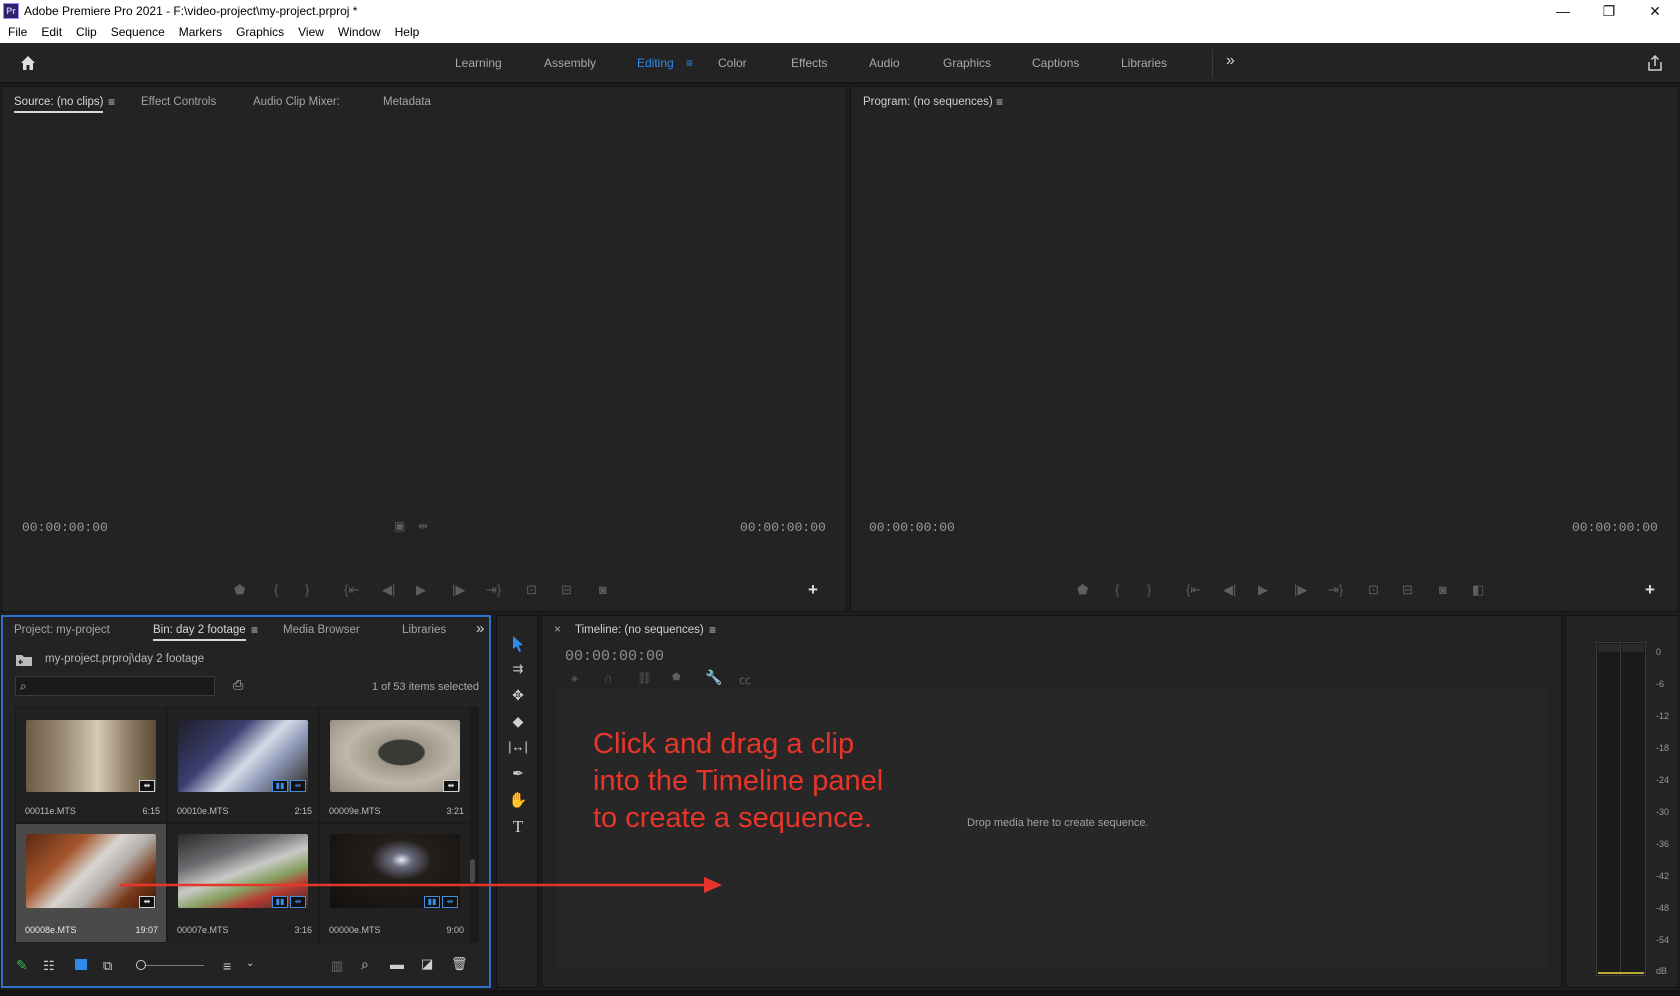 This screenshot has width=1680, height=996. I want to click on wrench-icon: 🔧, so click(713, 677).